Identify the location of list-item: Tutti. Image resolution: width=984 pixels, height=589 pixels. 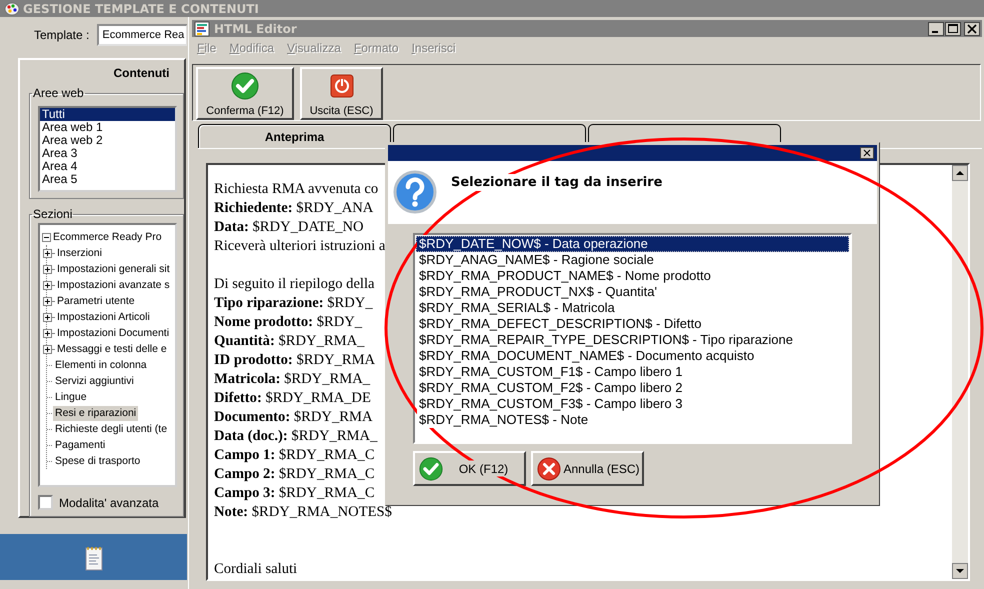
(107, 114).